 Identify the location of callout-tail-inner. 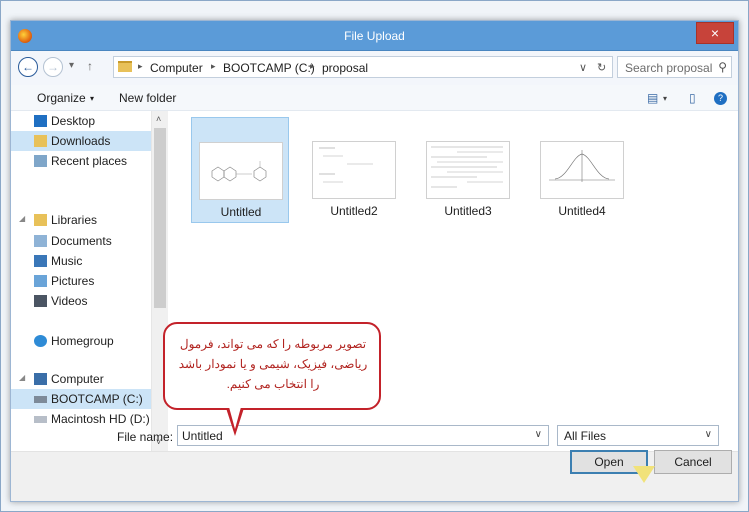
(235, 418).